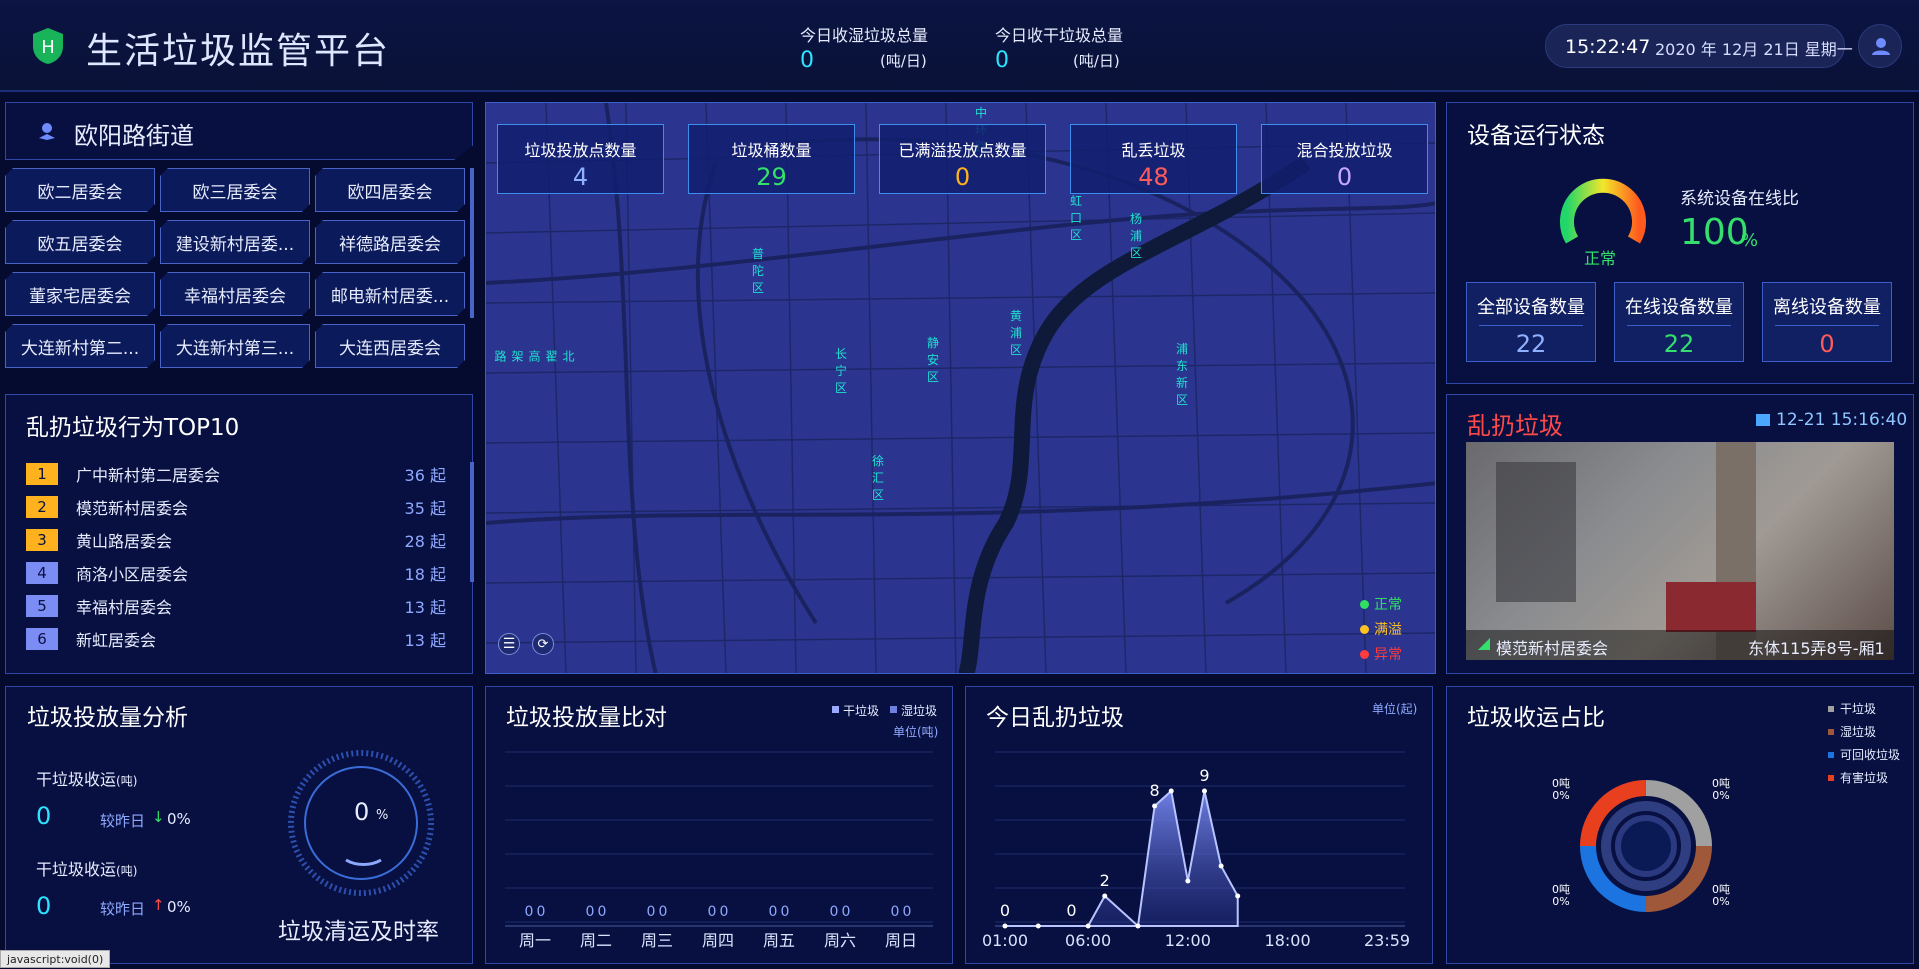 The image size is (1919, 969). Describe the element at coordinates (1188, 940) in the screenshot. I see `x-tick-label: 12:00` at that location.